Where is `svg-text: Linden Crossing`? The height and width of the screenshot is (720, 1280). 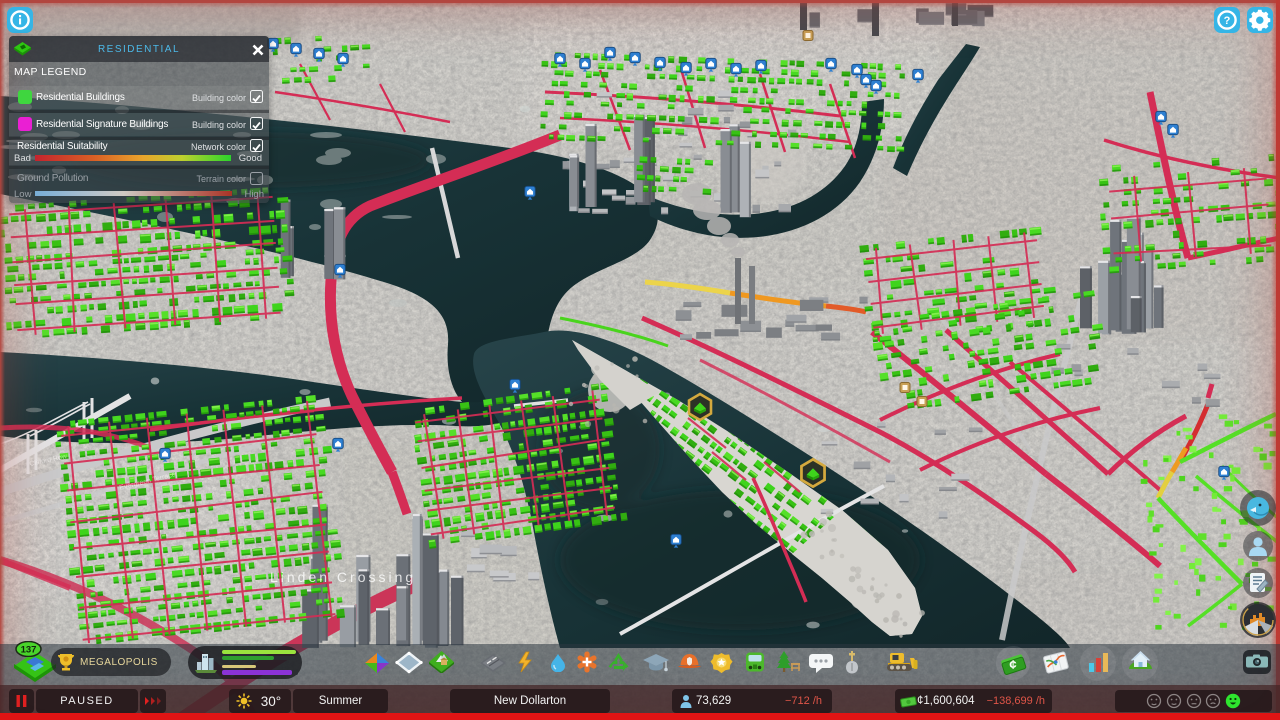
svg-text: Linden Crossing is located at coordinates (343, 577).